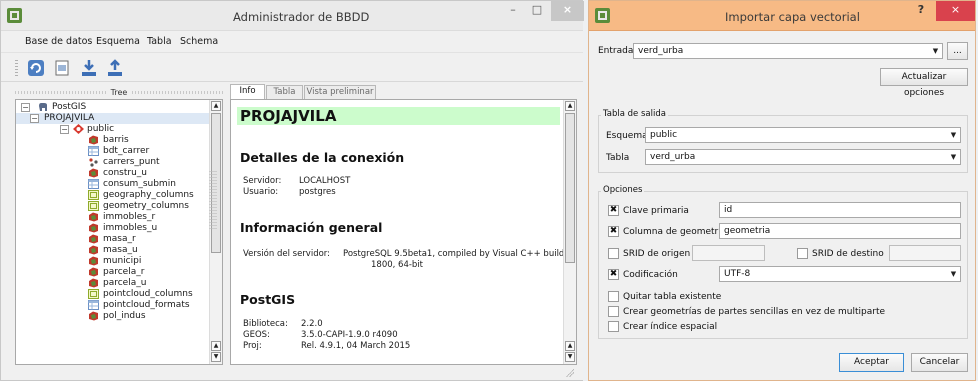 This screenshot has width=978, height=381. Describe the element at coordinates (340, 92) in the screenshot. I see `tab-vista-preliminar: Vista preliminar` at that location.